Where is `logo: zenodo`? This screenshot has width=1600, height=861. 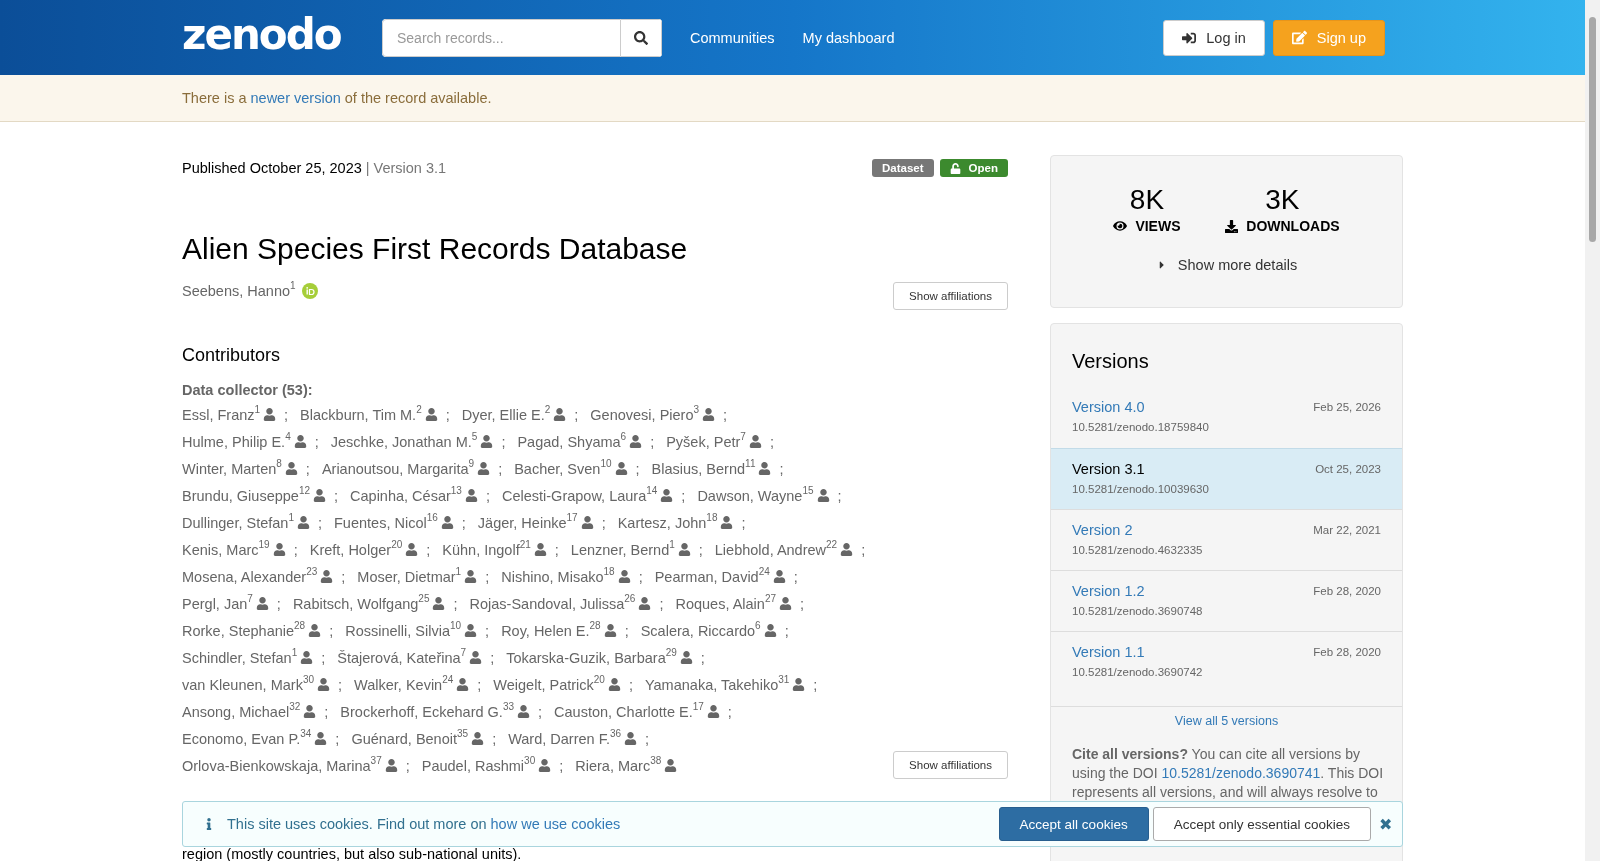
logo: zenodo is located at coordinates (282, 34).